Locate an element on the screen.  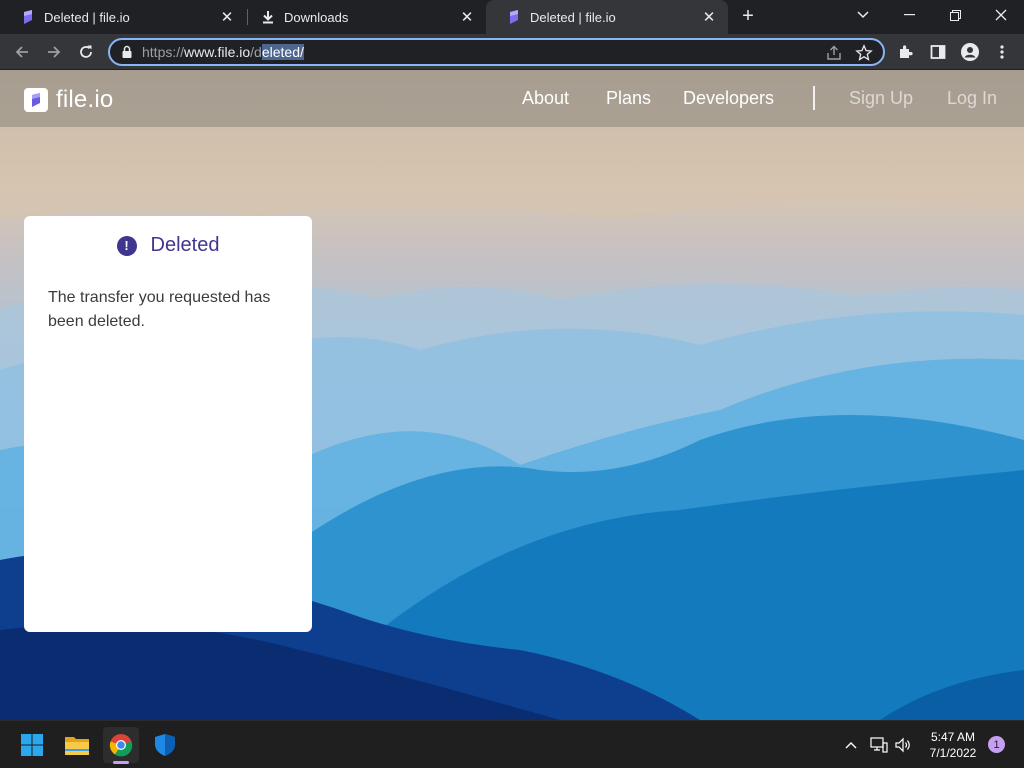
url-path-selected: eleted/ is located at coordinates (282, 52).